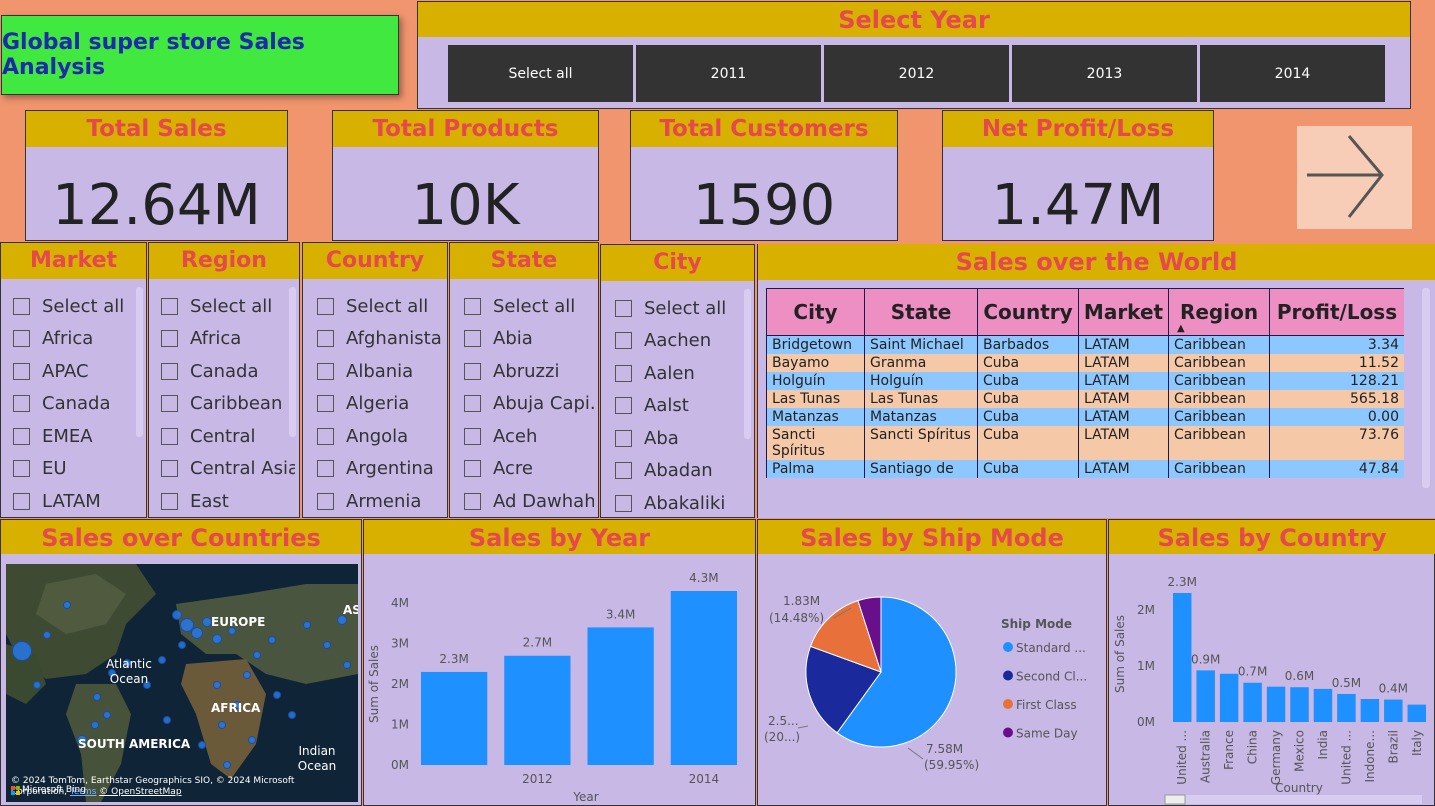 The height and width of the screenshot is (806, 1435). I want to click on slicer-item: Argentina, so click(380, 469).